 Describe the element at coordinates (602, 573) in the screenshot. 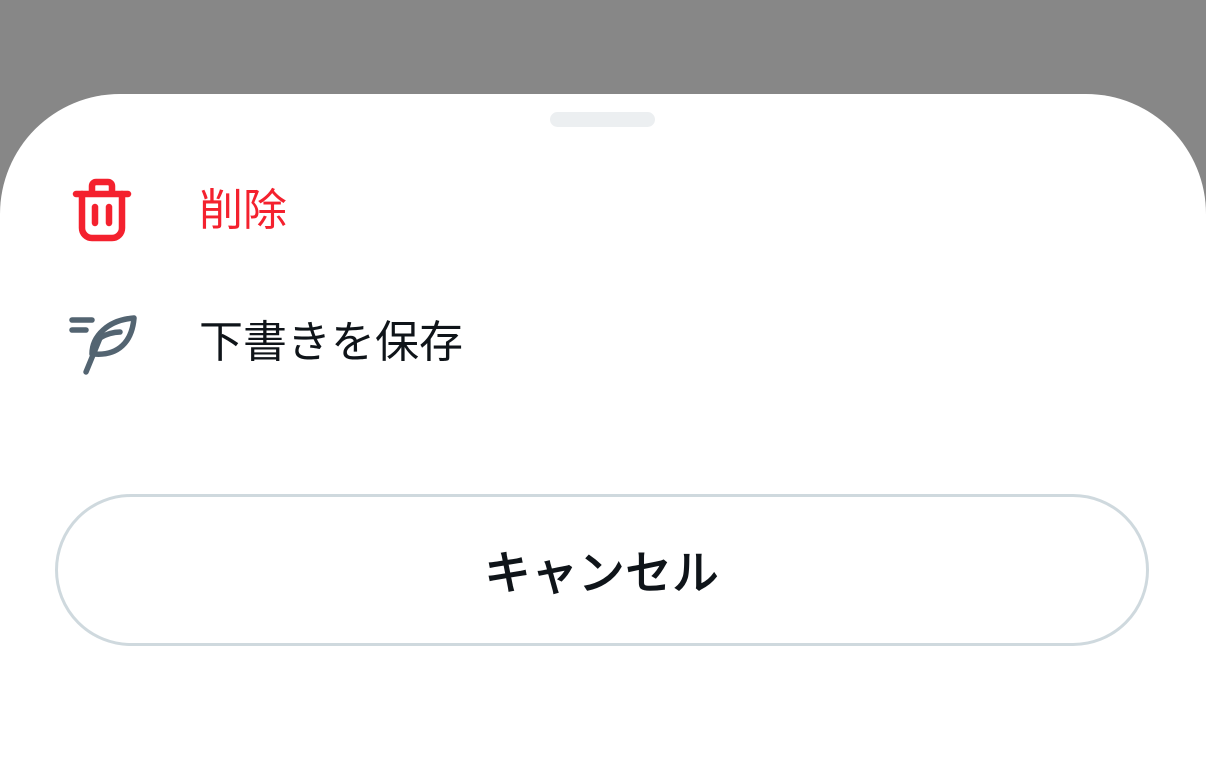

I see `cancel-button-label: キャンセル` at that location.